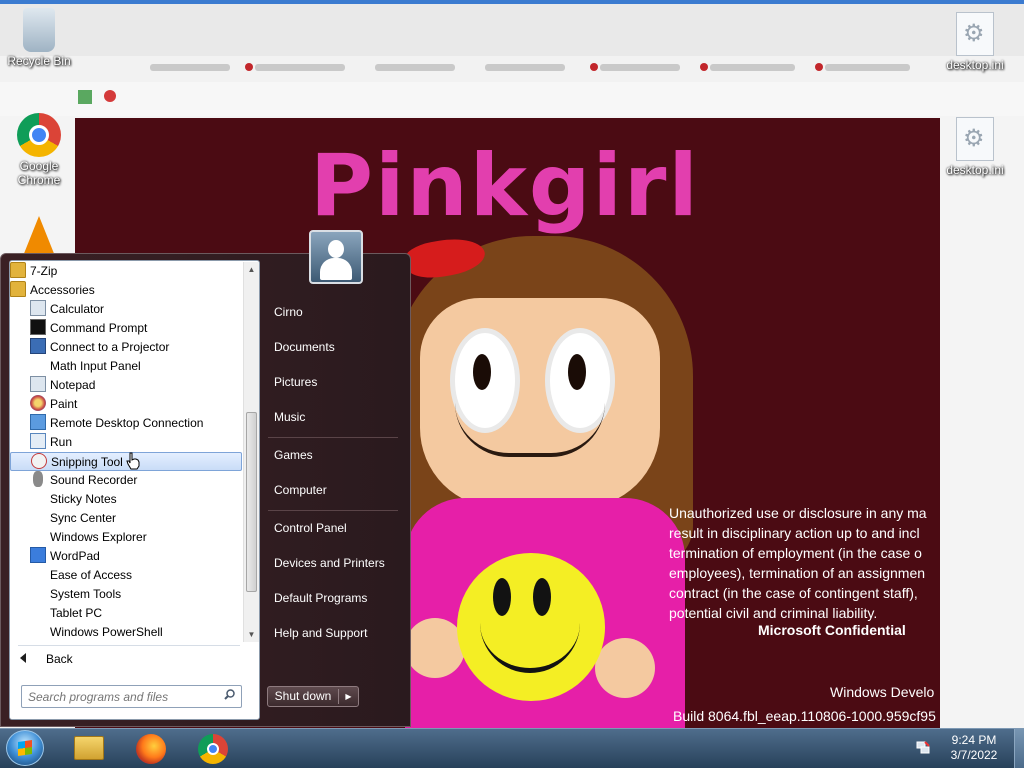  I want to click on list-item-math-input-panel: Math Input Panel, so click(85, 366).